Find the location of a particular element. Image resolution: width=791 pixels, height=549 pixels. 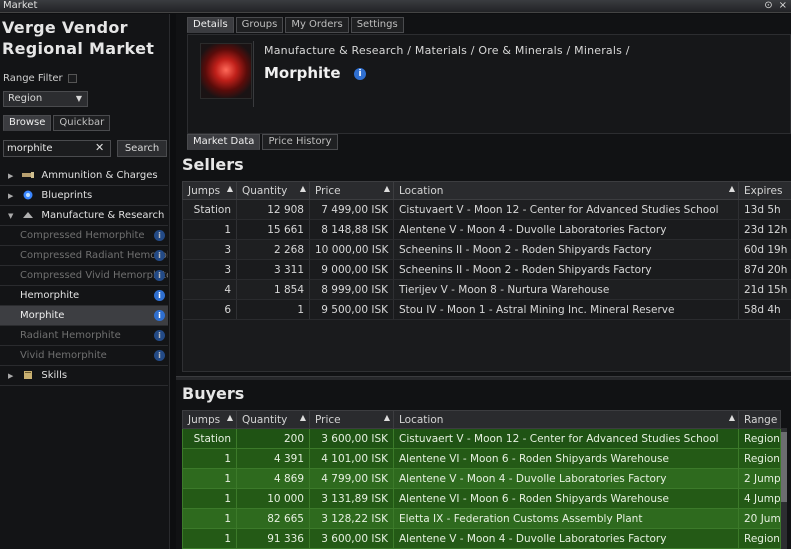

details-tabs: Details Groups My Orders Settings is located at coordinates (295, 25).